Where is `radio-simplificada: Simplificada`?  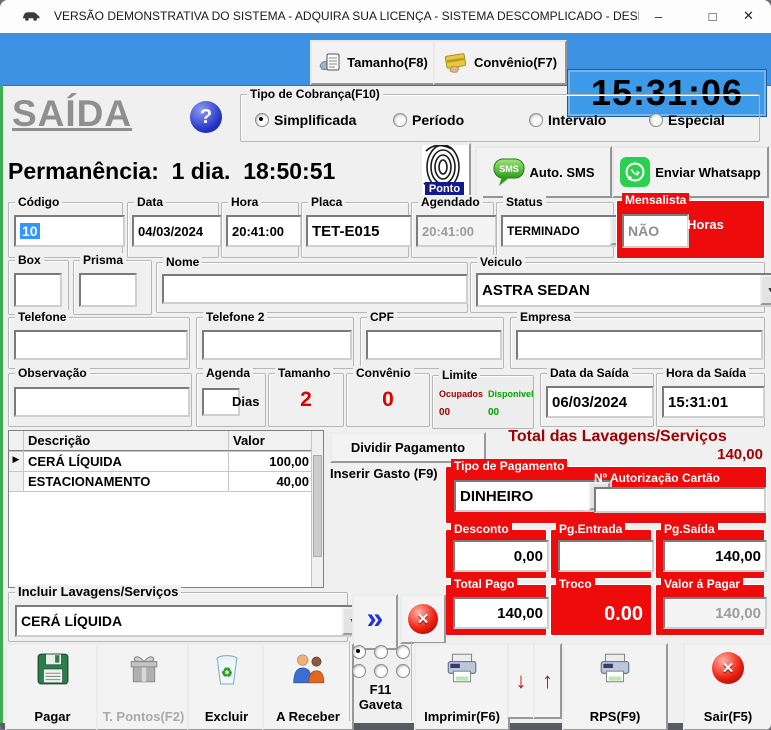 radio-simplificada: Simplificada is located at coordinates (305, 120).